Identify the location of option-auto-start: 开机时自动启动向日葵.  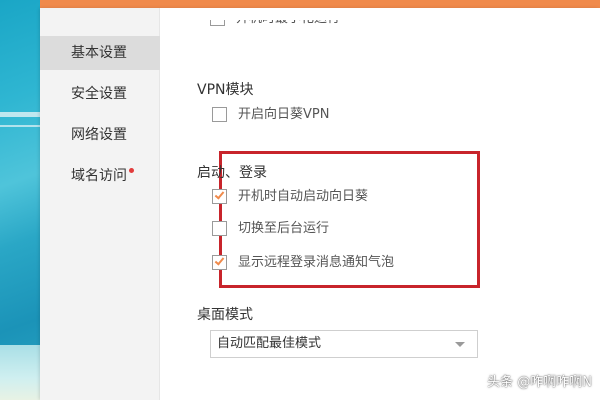
(327, 197).